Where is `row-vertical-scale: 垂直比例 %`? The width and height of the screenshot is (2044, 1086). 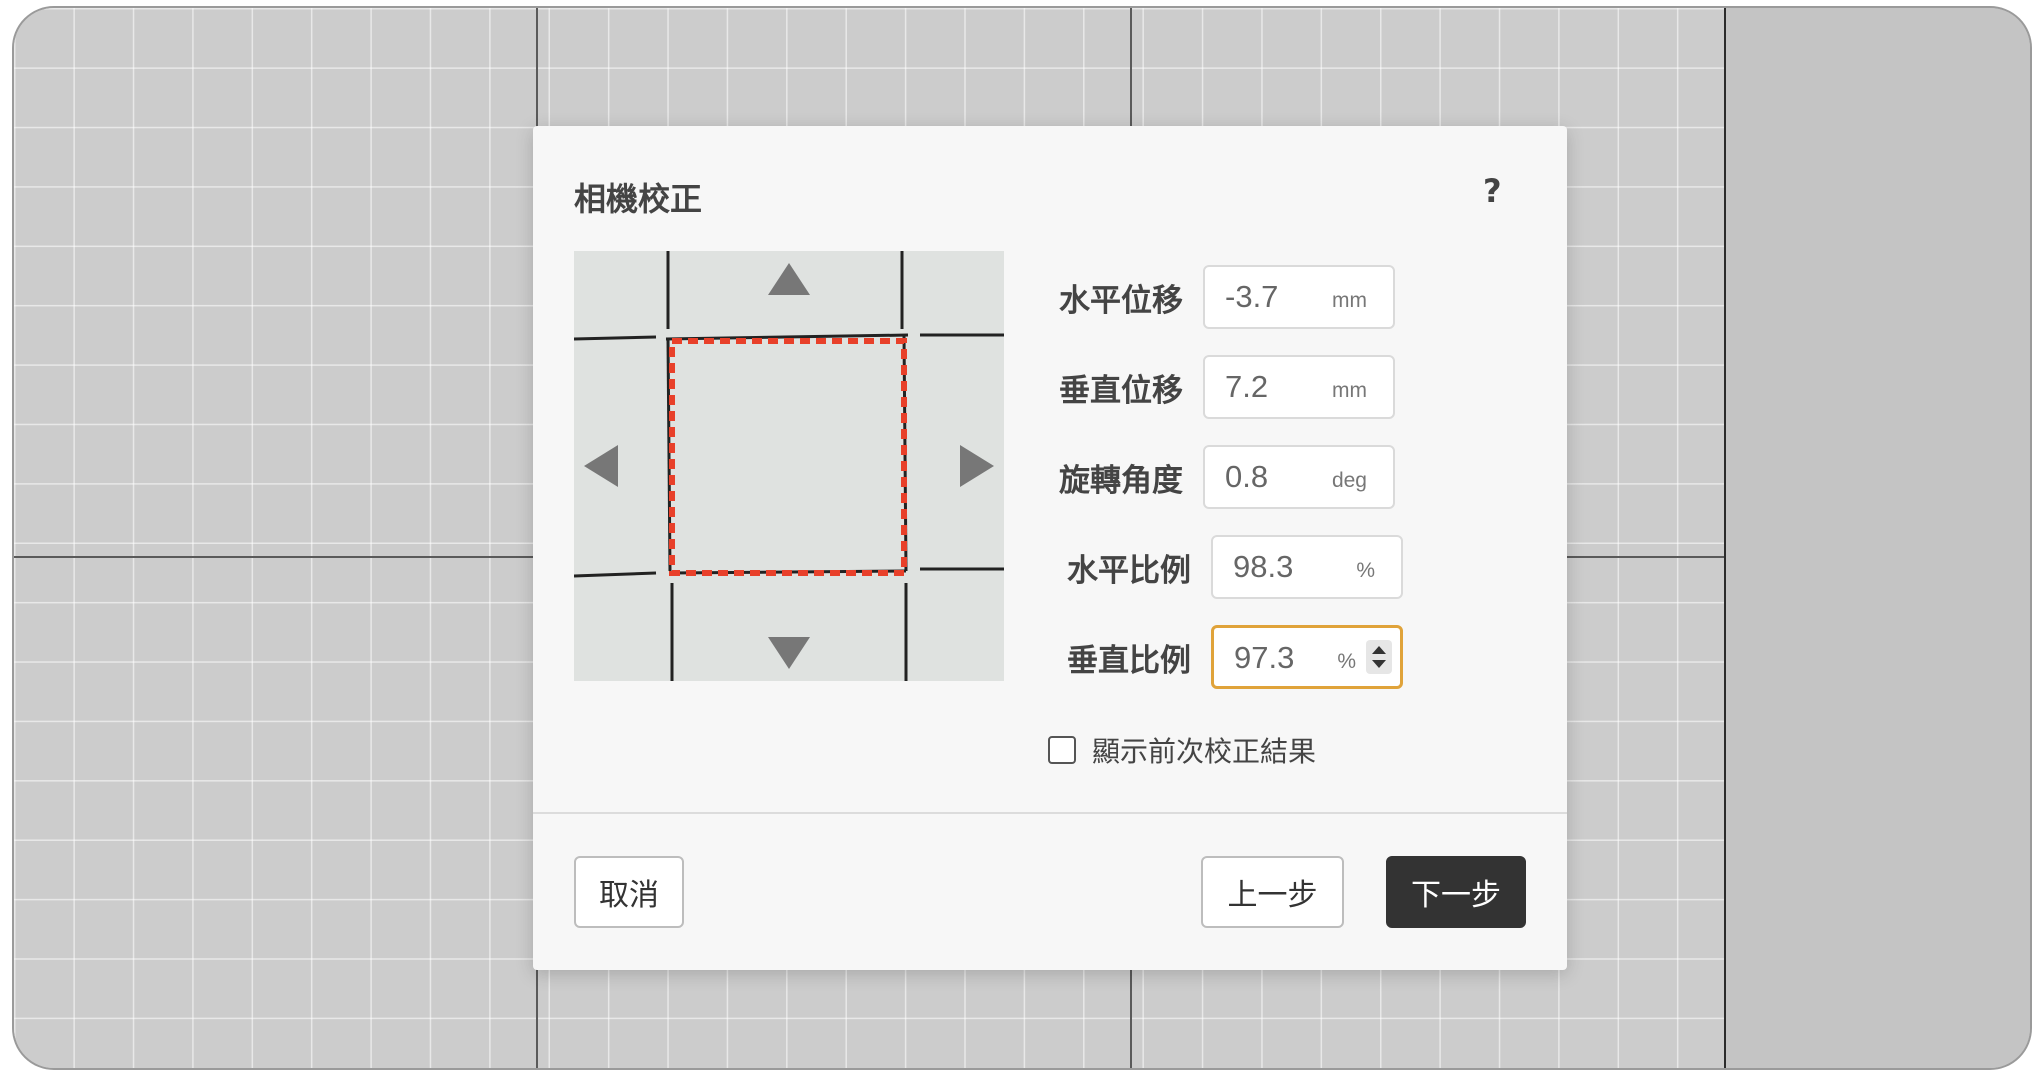 row-vertical-scale: 垂直比例 % is located at coordinates (1222, 657).